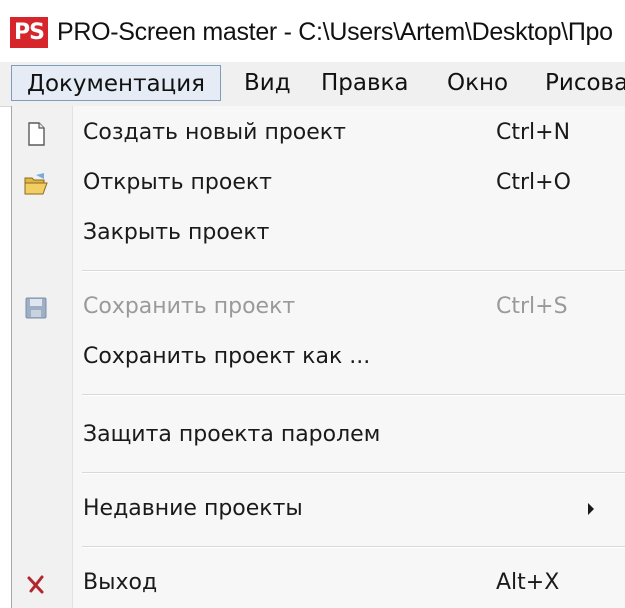 The height and width of the screenshot is (608, 625). Describe the element at coordinates (36, 184) in the screenshot. I see `open-folder-icon` at that location.